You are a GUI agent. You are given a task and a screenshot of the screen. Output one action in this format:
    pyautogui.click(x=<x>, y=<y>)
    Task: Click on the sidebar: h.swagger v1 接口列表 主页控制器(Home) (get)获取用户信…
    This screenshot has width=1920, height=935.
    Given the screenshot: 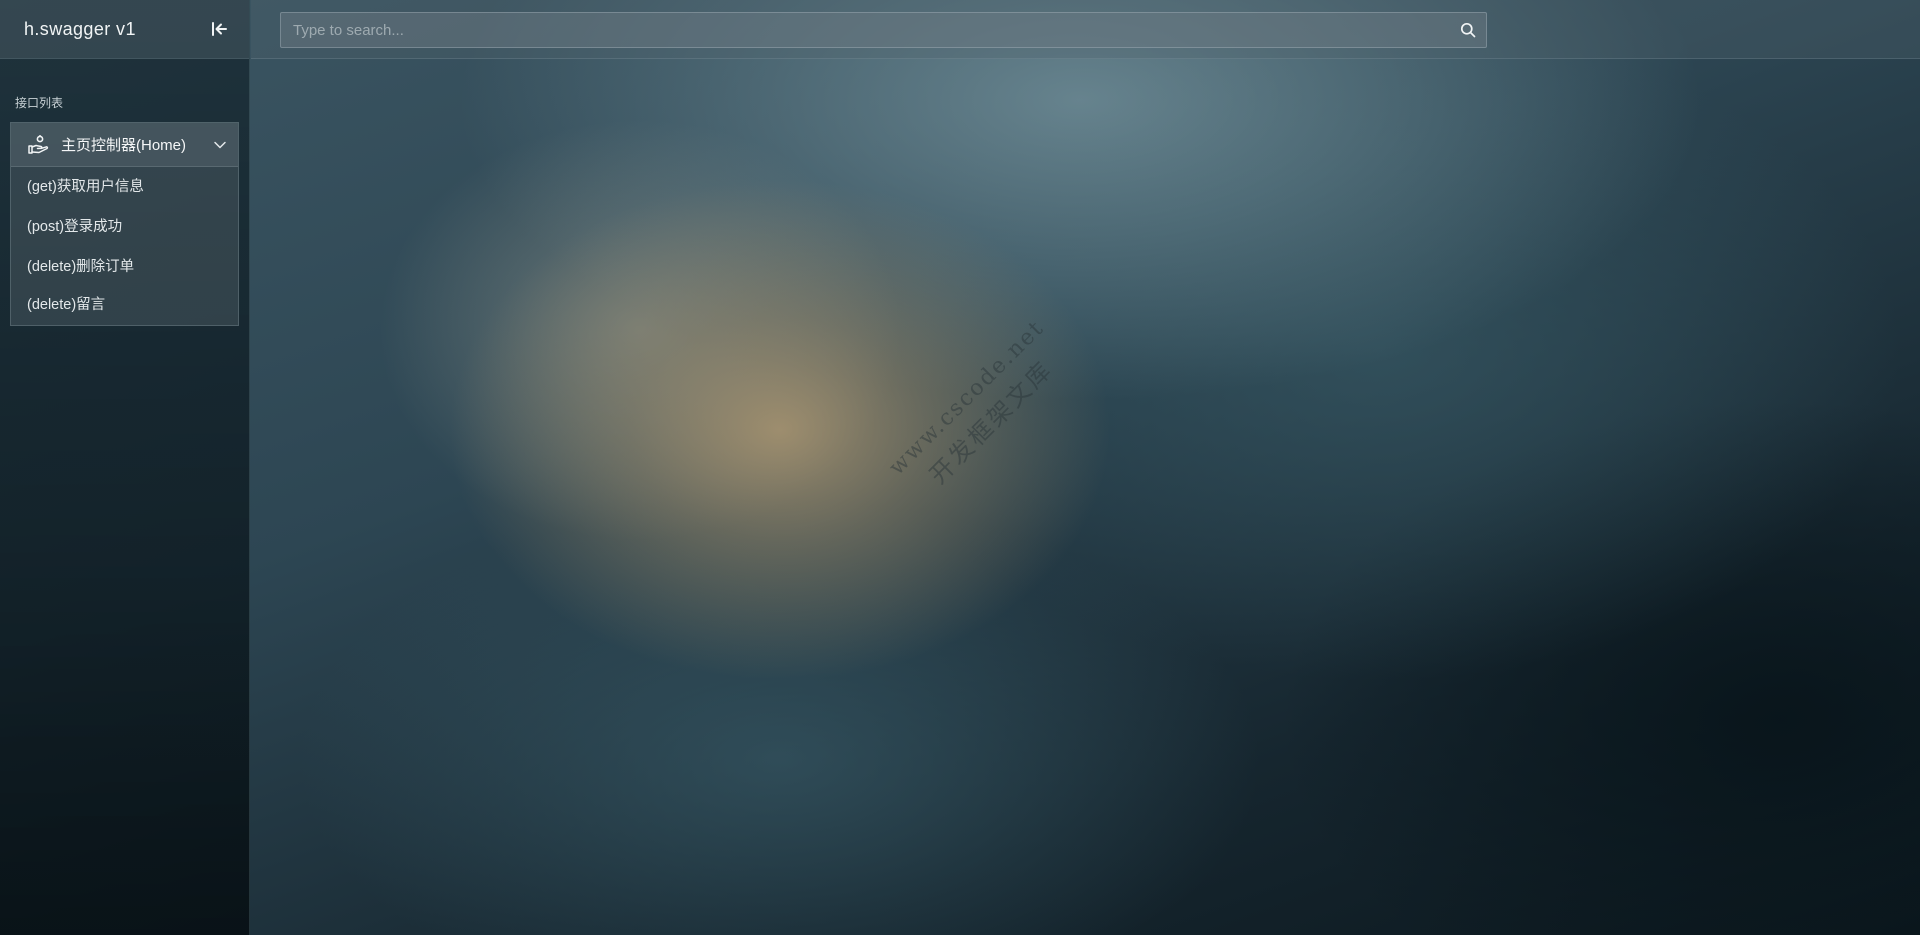 What is the action you would take?
    pyautogui.click(x=125, y=467)
    